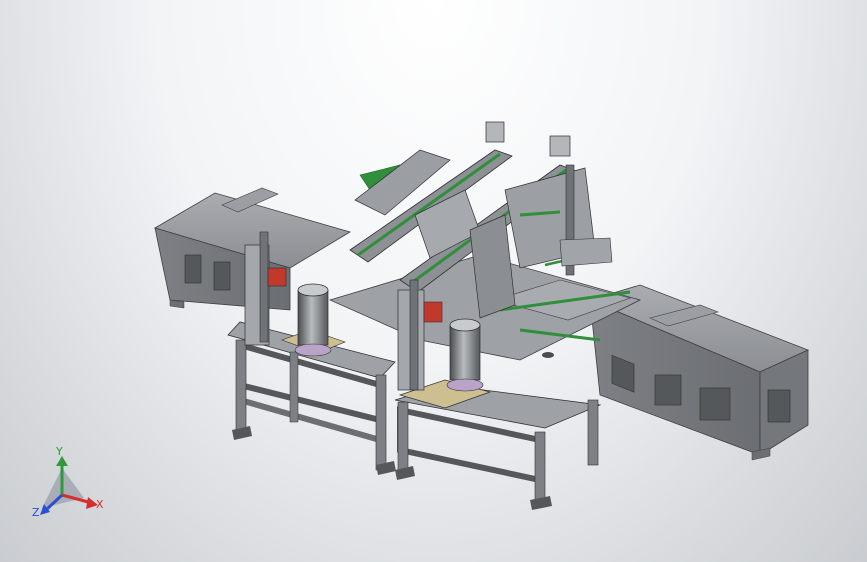  What do you see at coordinates (36, 512) in the screenshot?
I see `z-axis-label: Z` at bounding box center [36, 512].